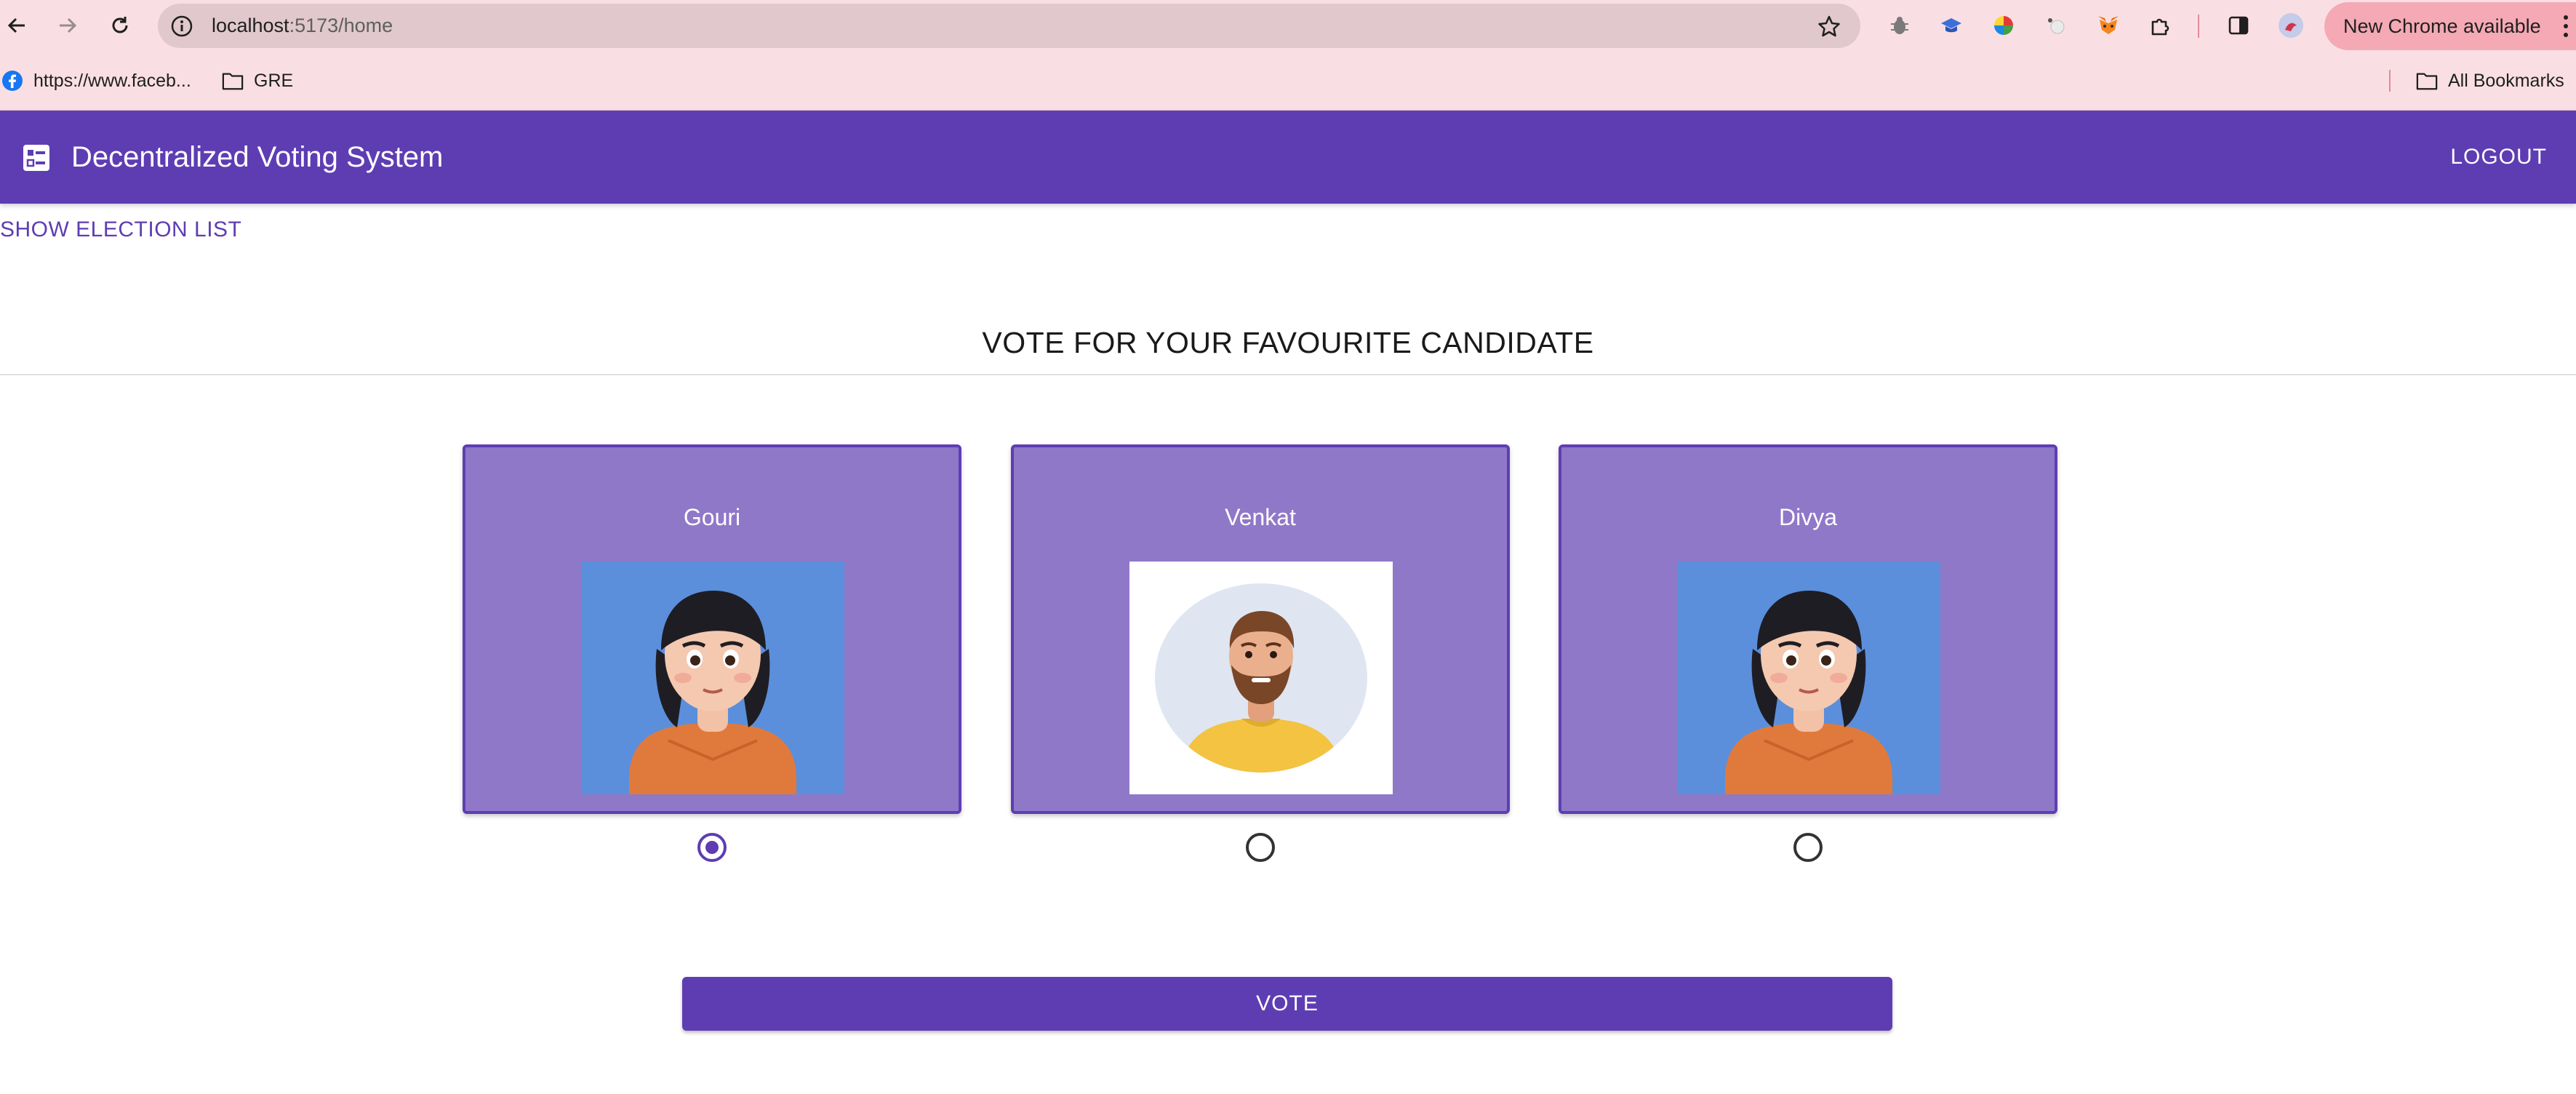 The height and width of the screenshot is (1094, 2576). Describe the element at coordinates (1288, 81) in the screenshot. I see `bookmarks-bar` at that location.